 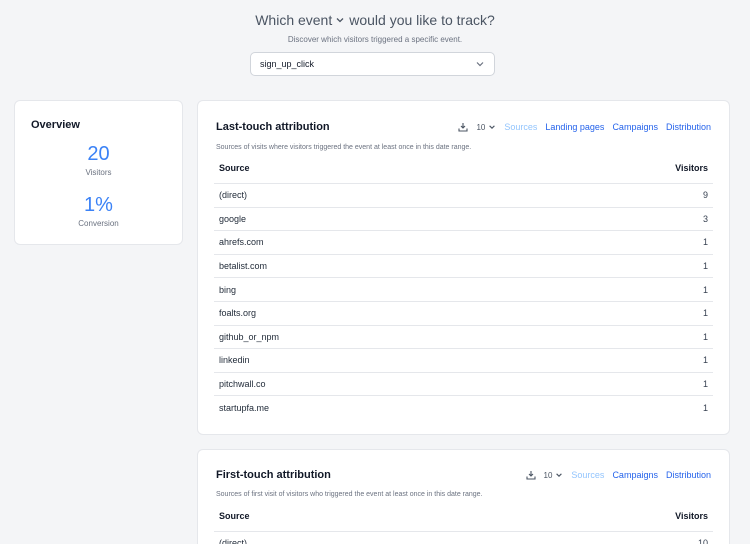 What do you see at coordinates (372, 64) in the screenshot?
I see `event-select: sign_up_click` at bounding box center [372, 64].